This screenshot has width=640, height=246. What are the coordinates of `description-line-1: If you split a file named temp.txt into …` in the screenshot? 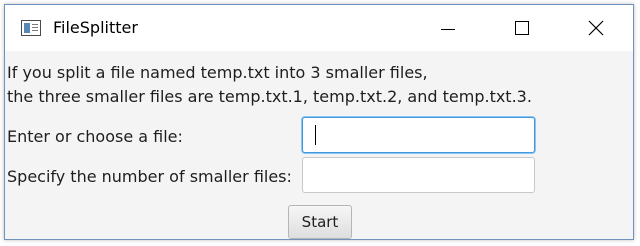 It's located at (217, 72).